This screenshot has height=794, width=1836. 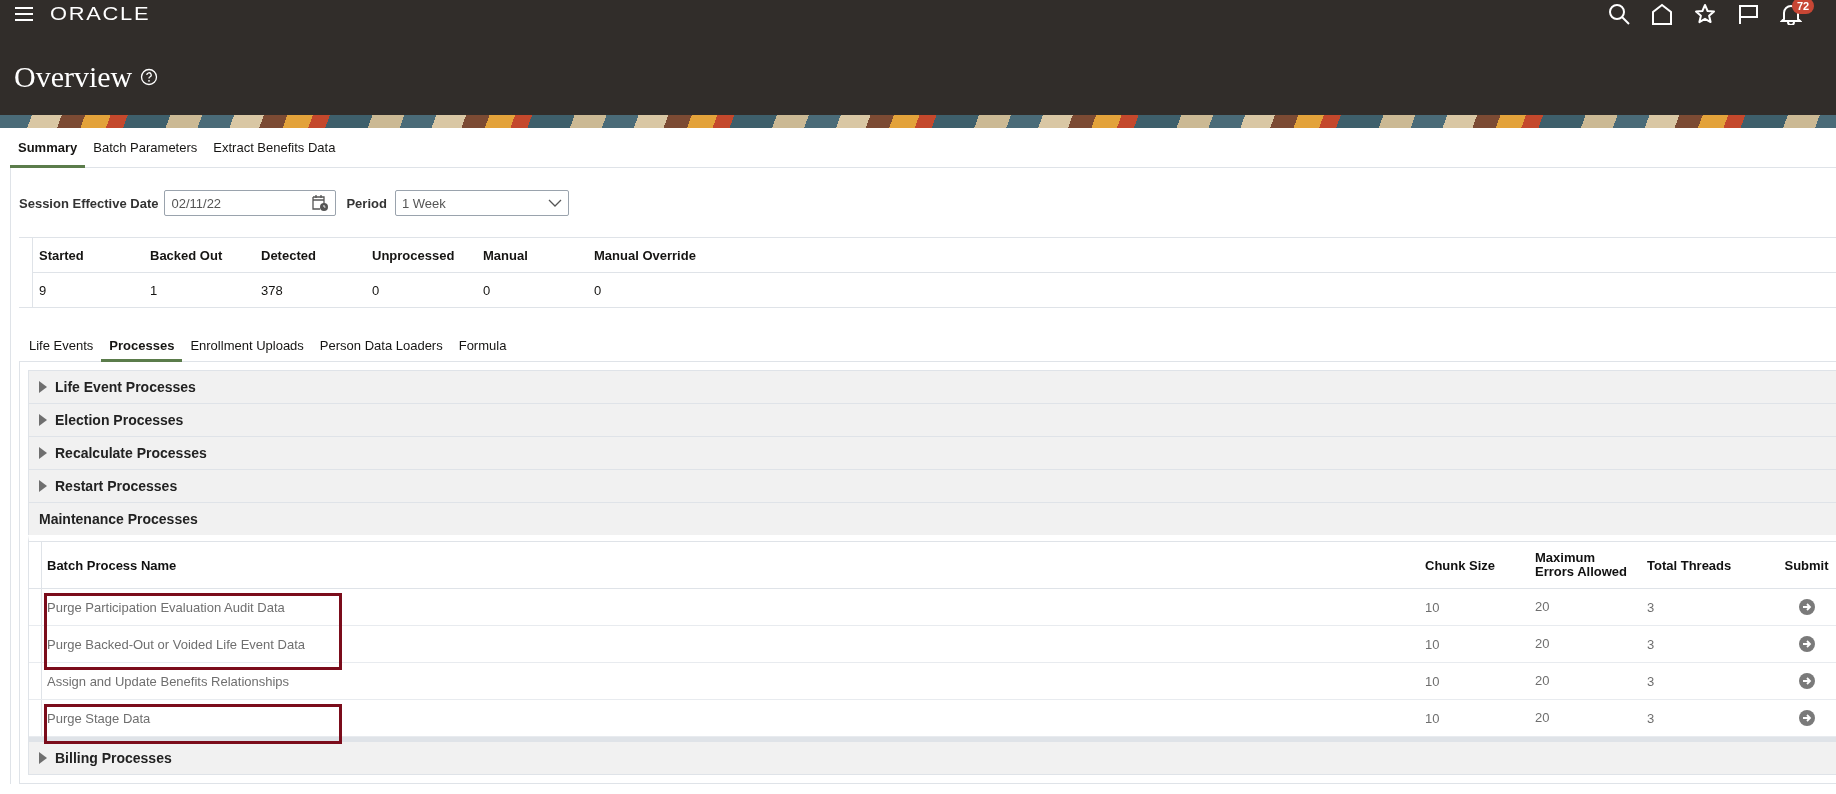 What do you see at coordinates (668, 255) in the screenshot?
I see `column-header: Manual Override` at bounding box center [668, 255].